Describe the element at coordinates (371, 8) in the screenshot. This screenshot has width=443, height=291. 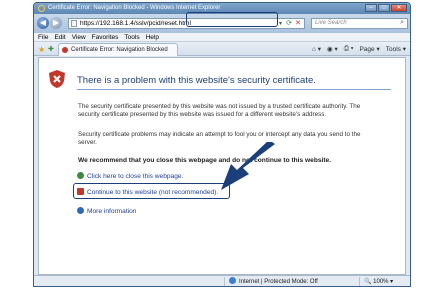
I see `minimize-button: –` at that location.